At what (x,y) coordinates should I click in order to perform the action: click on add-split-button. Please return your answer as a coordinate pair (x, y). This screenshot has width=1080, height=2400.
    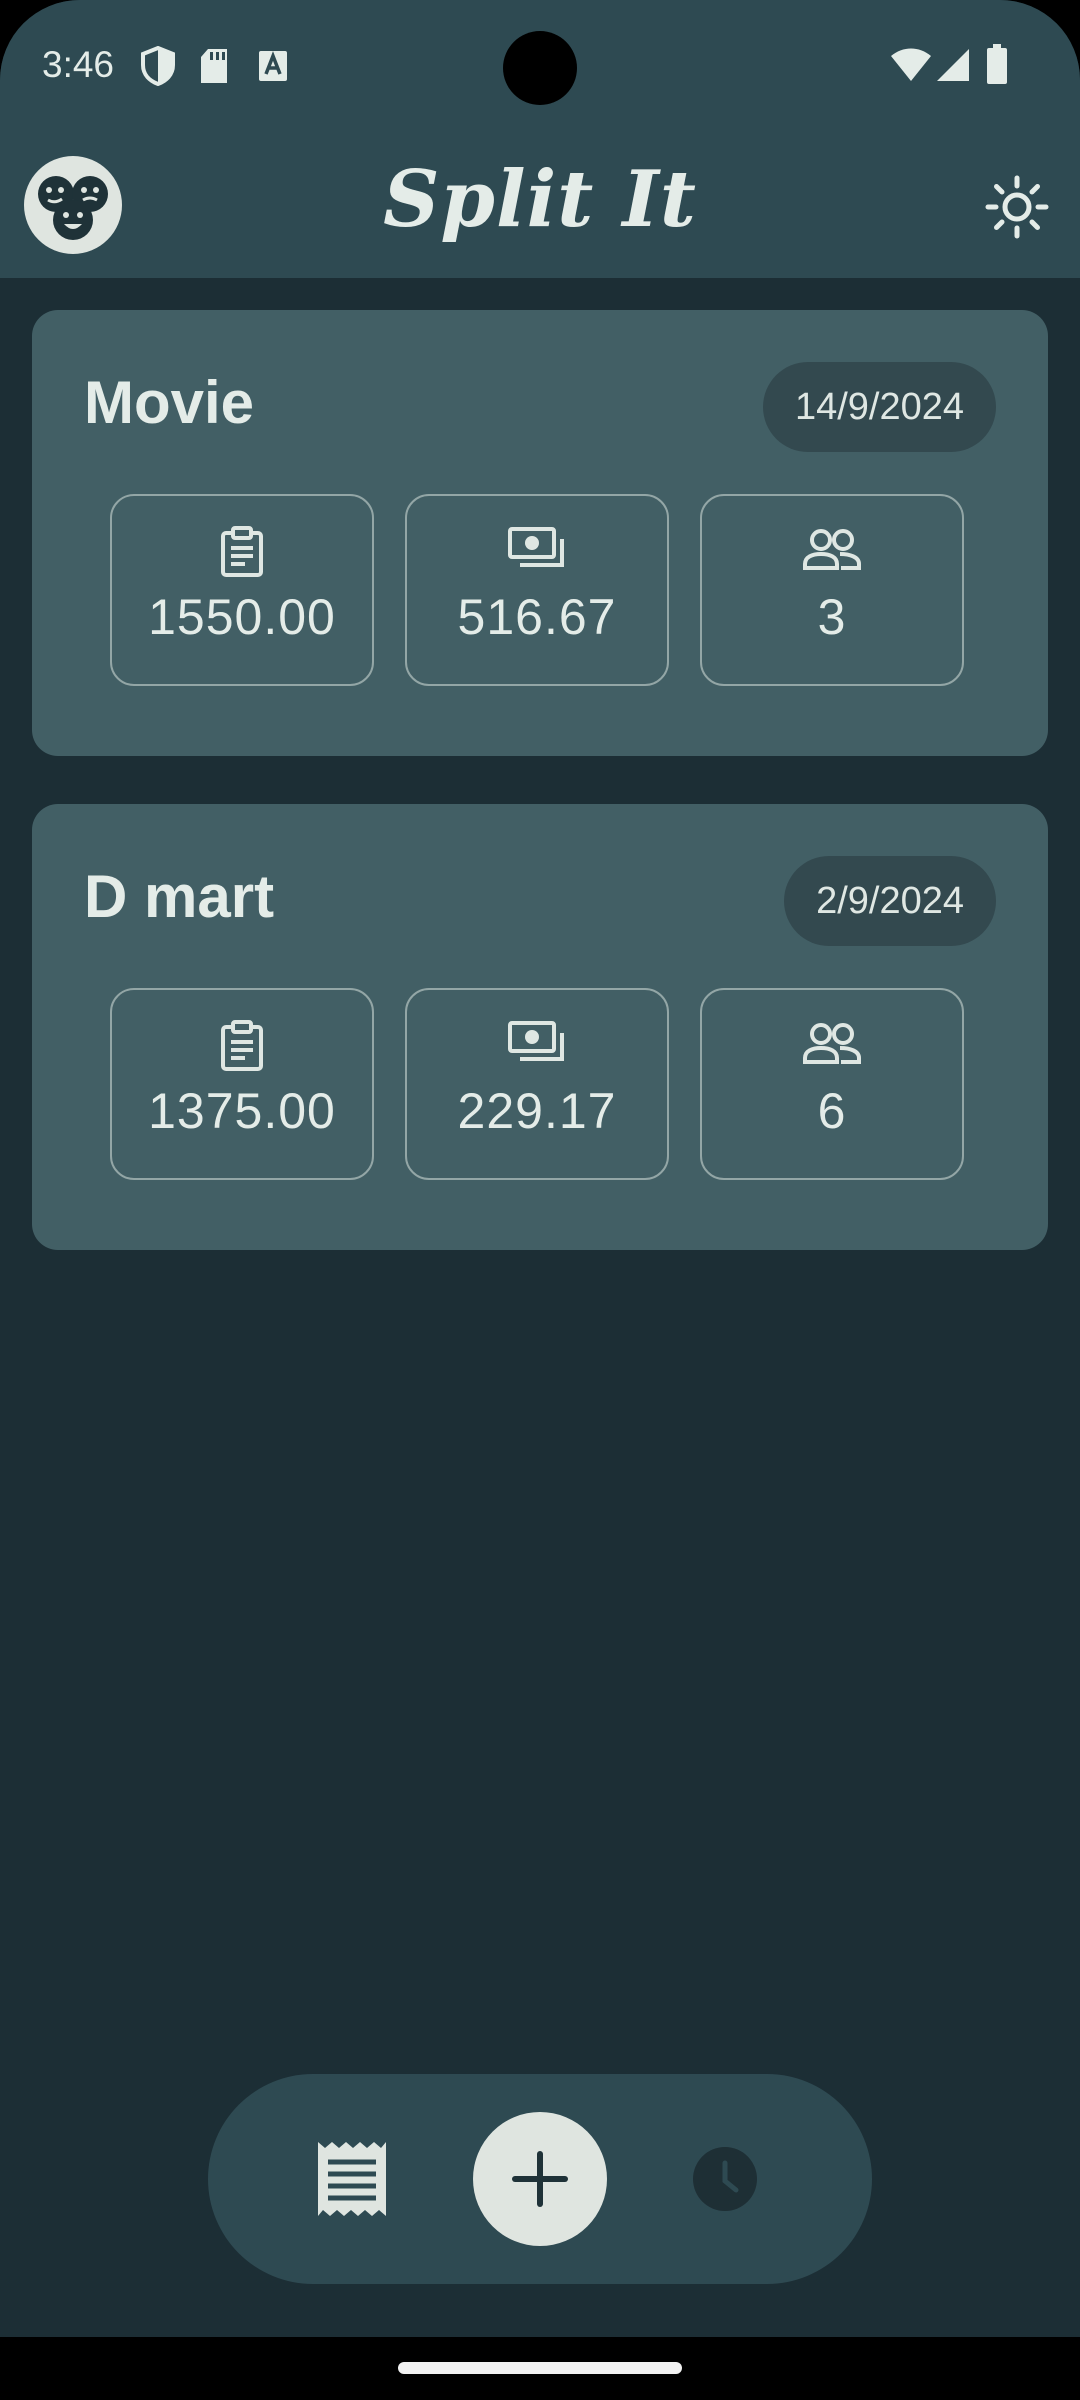
    Looking at the image, I should click on (540, 2179).